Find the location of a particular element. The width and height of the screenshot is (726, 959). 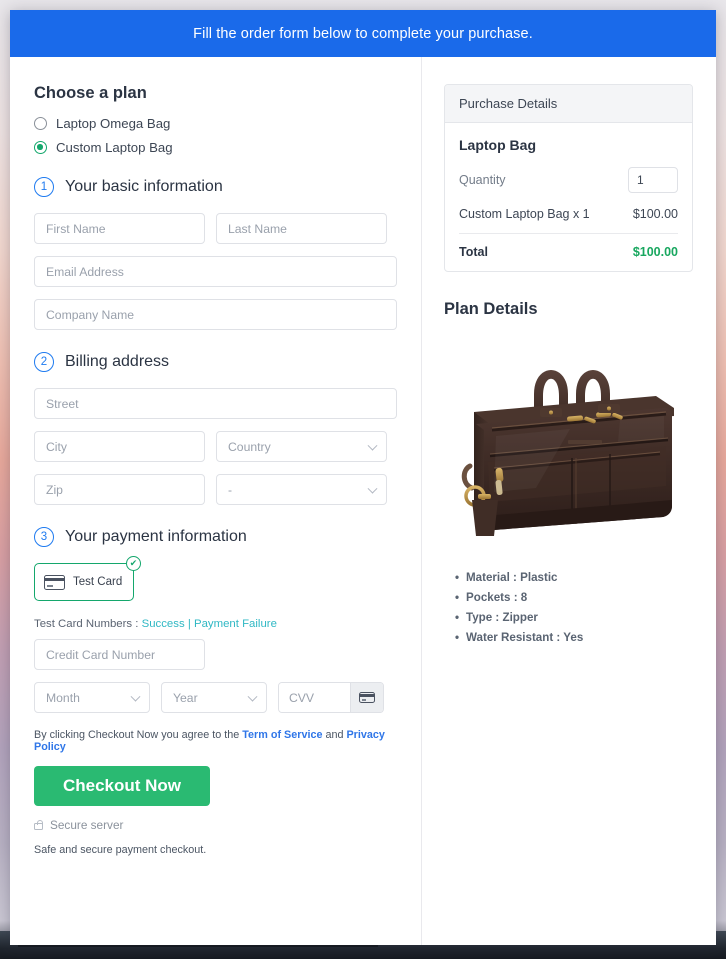

step-number-badge: 3 is located at coordinates (44, 537).